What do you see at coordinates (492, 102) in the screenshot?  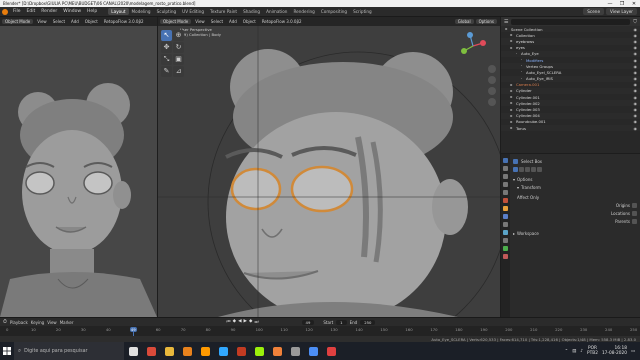 I see `ortho-grid-icon` at bounding box center [492, 102].